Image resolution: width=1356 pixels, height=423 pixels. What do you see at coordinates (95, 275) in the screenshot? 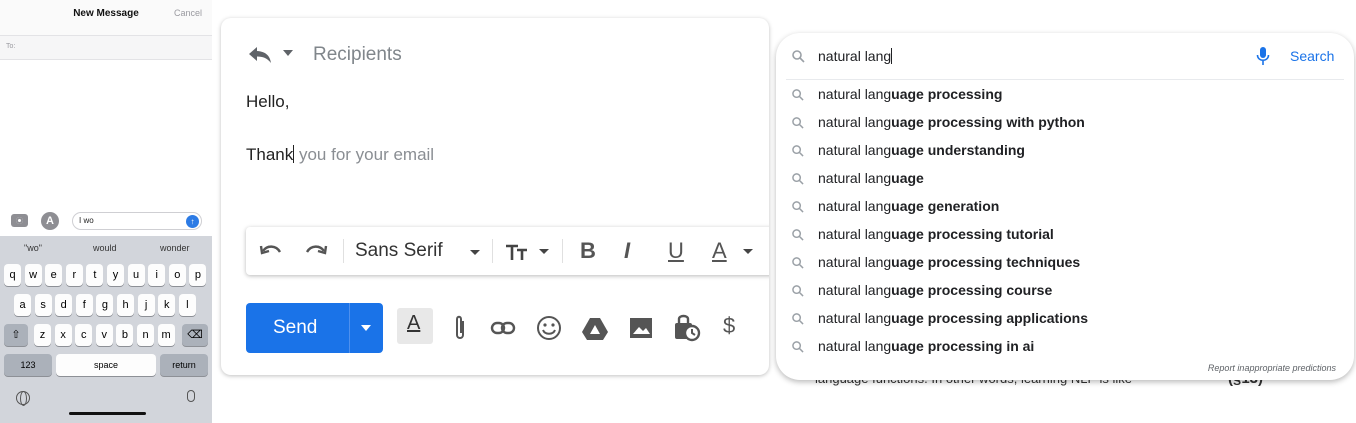
I see `key-t: t` at bounding box center [95, 275].